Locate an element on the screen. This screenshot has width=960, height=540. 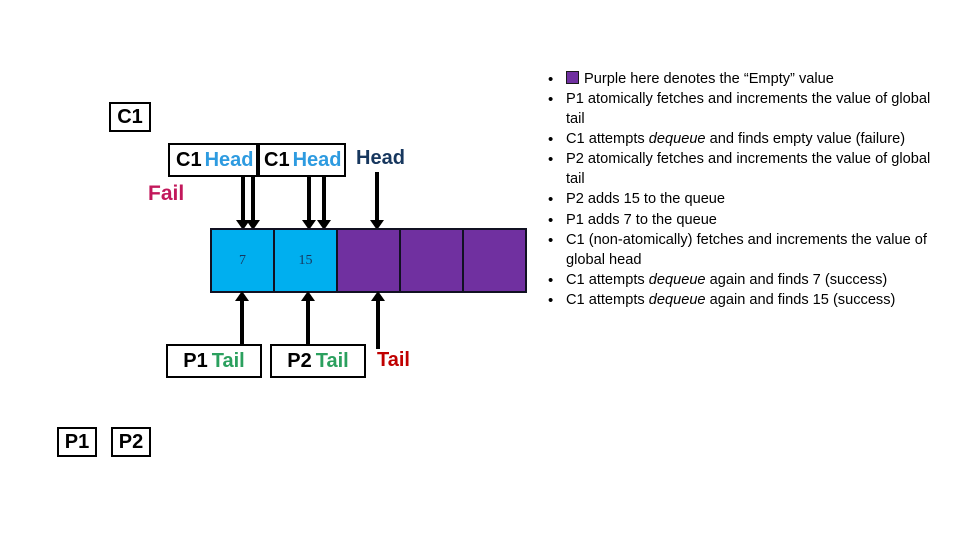
tail-arrow-p2 is located at coordinates (308, 317).